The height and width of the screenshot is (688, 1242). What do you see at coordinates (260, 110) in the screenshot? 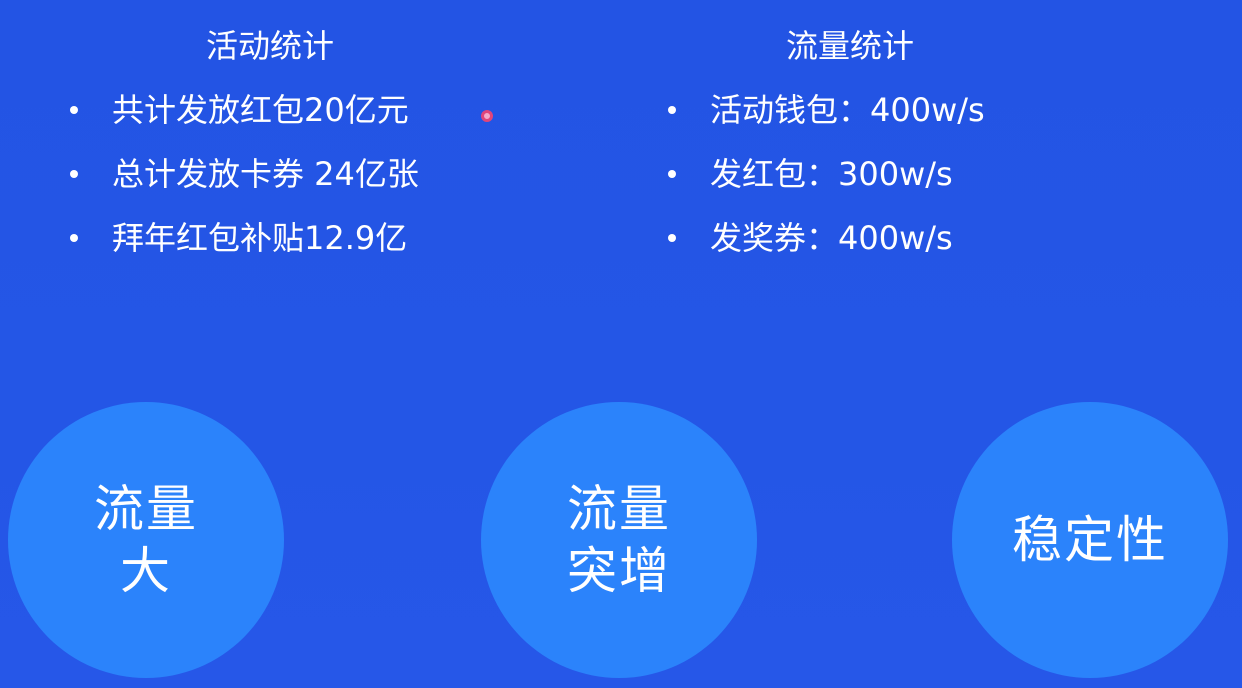
I see `list-item-text: 共计发放红包20亿元` at bounding box center [260, 110].